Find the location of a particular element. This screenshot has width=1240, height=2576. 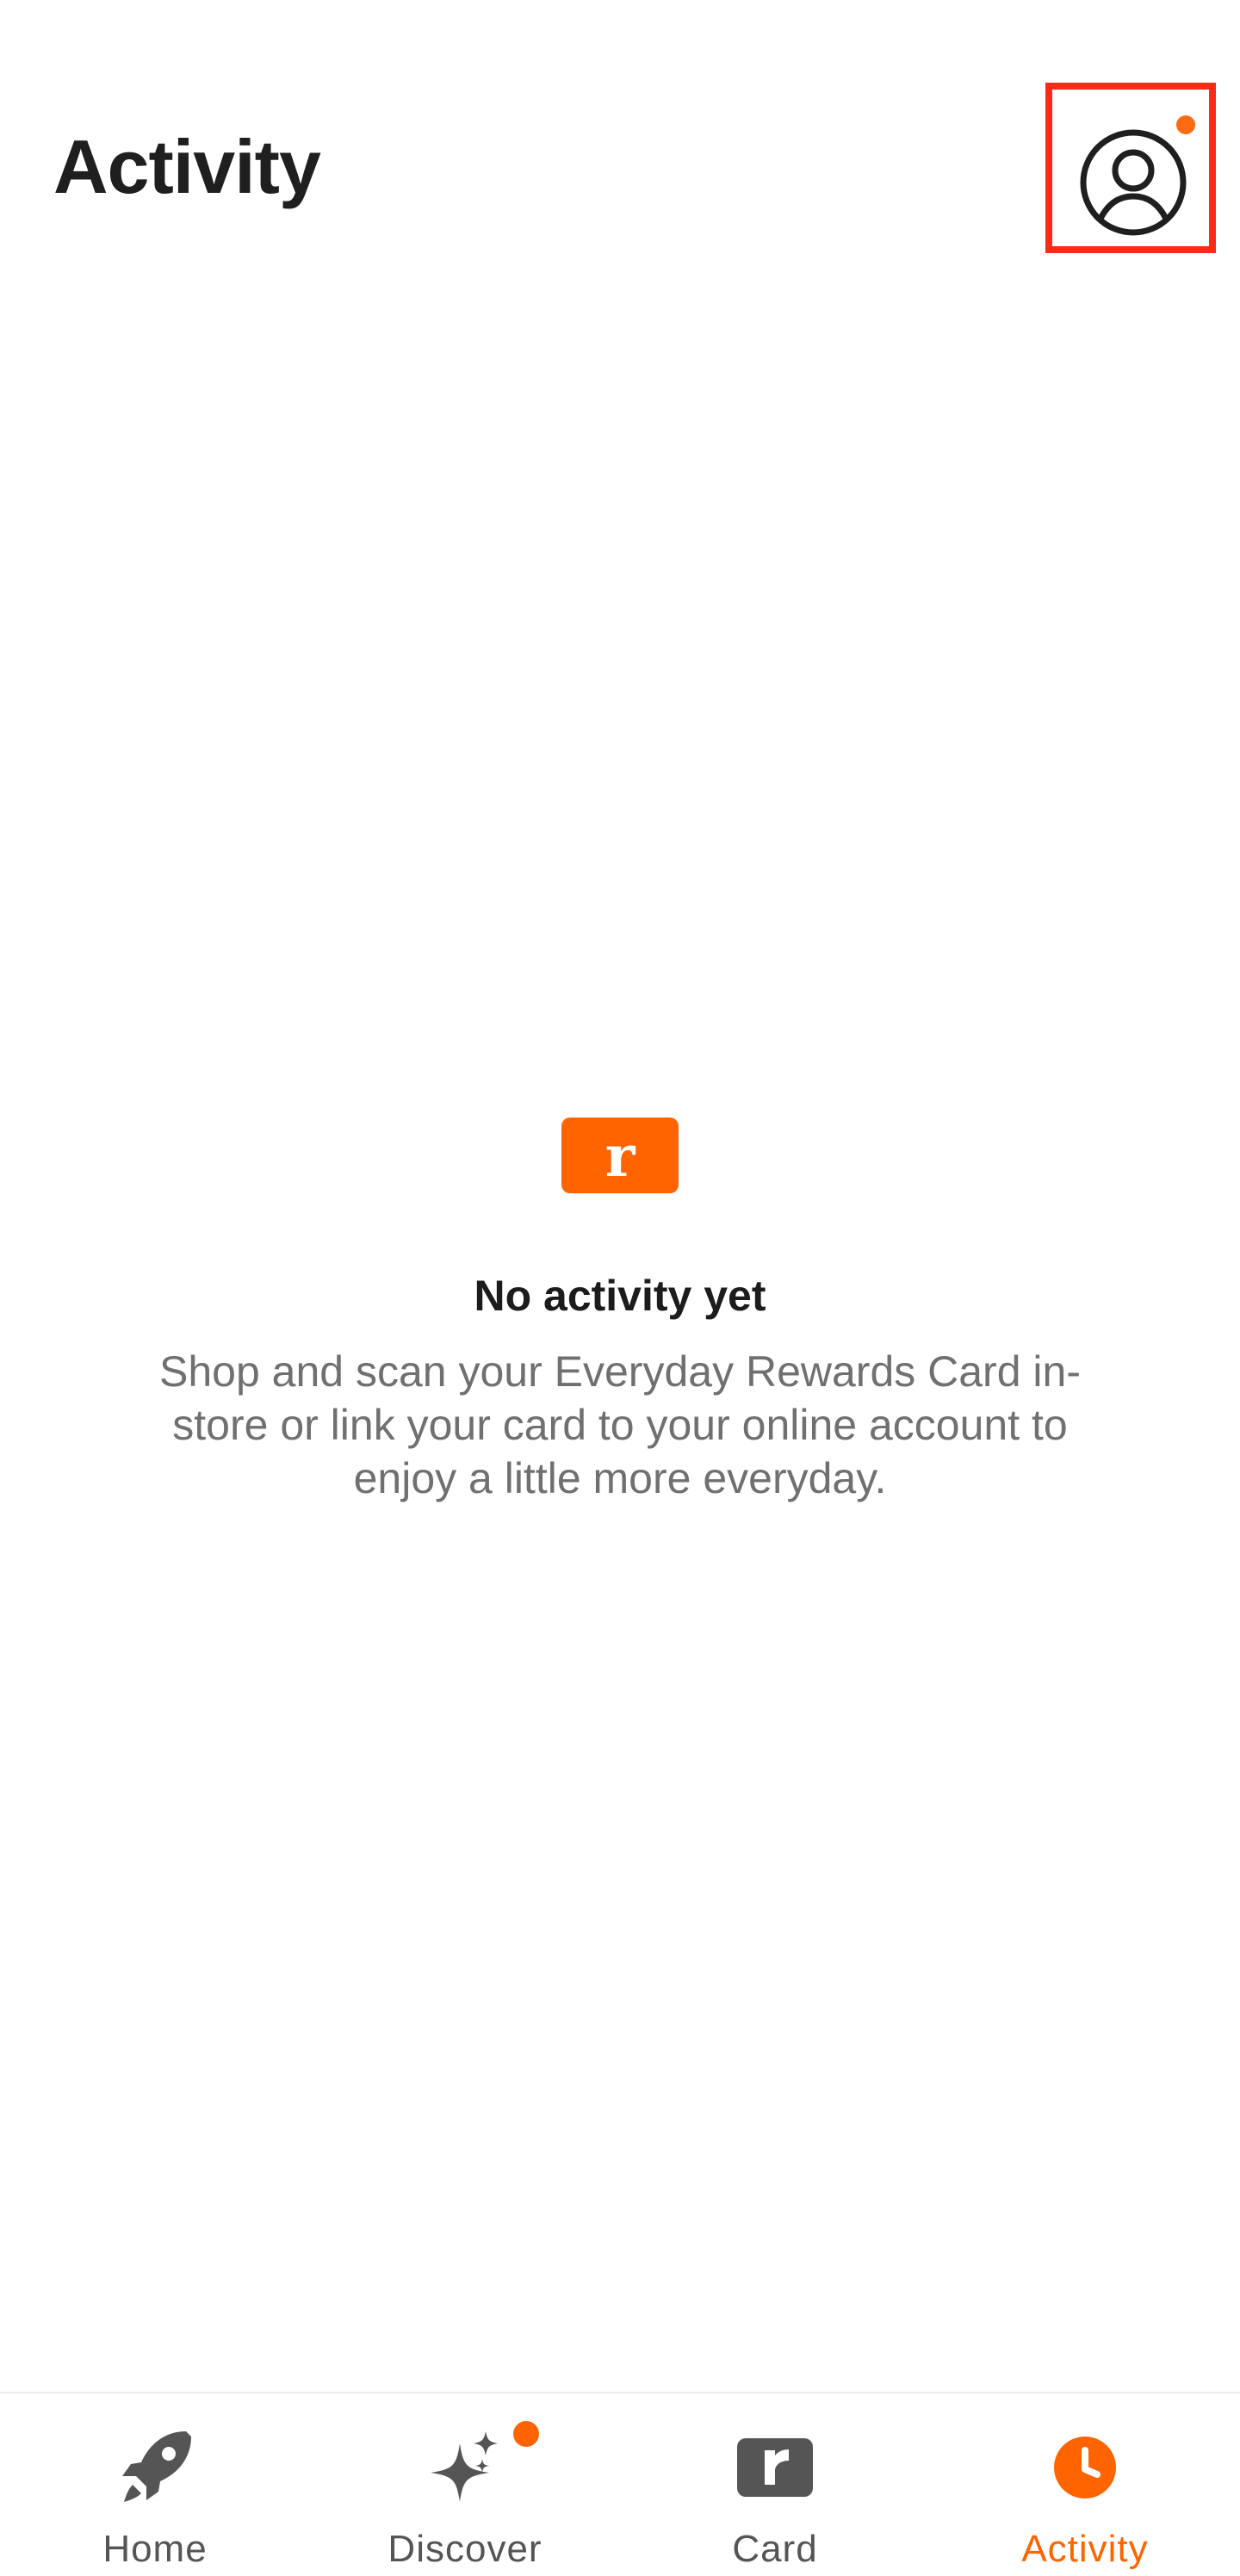

discover-notification-badge is located at coordinates (526, 2434).